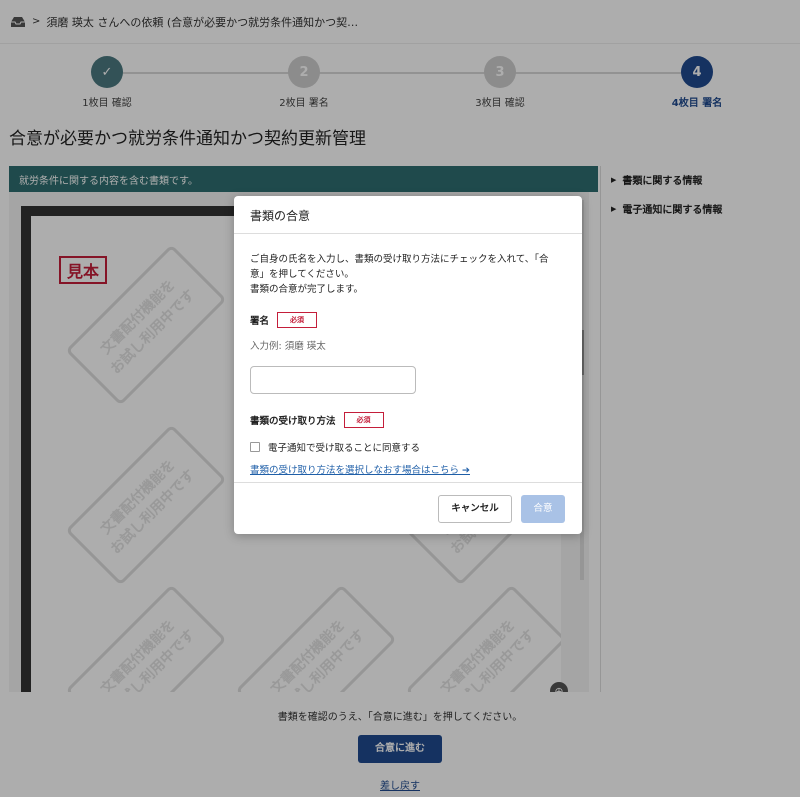 The width and height of the screenshot is (800, 797). What do you see at coordinates (288, 346) in the screenshot?
I see `signature-example: 入力例: 須磨 瑛太` at bounding box center [288, 346].